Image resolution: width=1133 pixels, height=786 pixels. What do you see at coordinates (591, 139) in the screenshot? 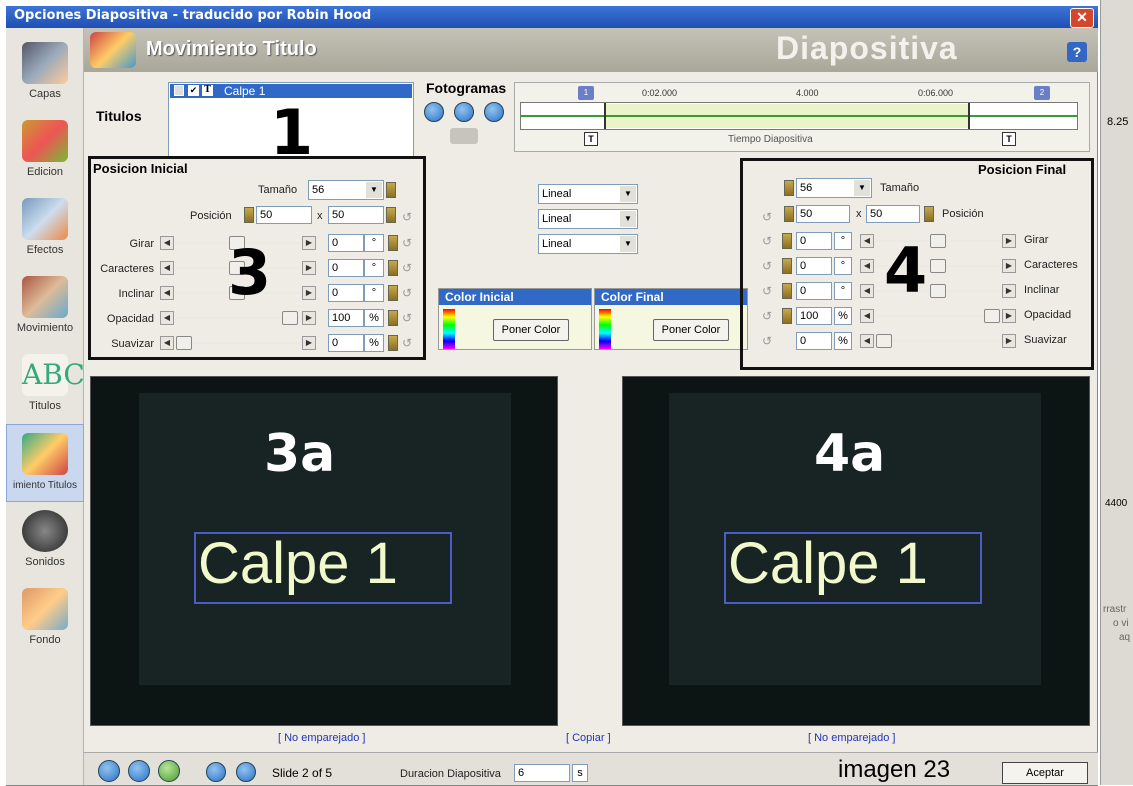
I see `text-in-icon: T` at bounding box center [591, 139].